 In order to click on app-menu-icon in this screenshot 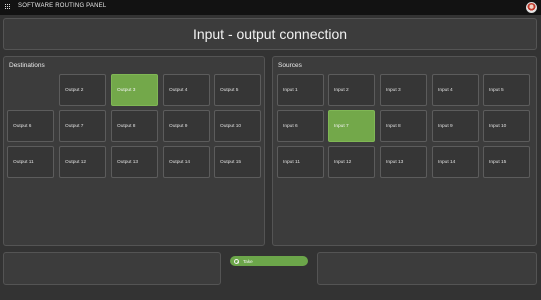, I will do `click(8, 7)`.